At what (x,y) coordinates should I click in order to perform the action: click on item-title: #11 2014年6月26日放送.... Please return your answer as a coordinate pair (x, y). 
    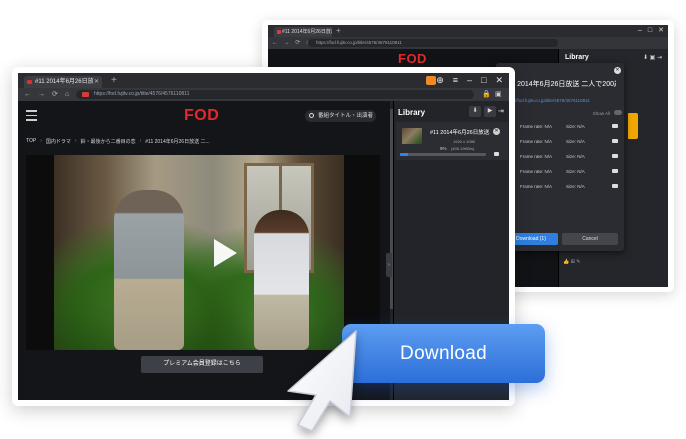
    Looking at the image, I should click on (460, 133).